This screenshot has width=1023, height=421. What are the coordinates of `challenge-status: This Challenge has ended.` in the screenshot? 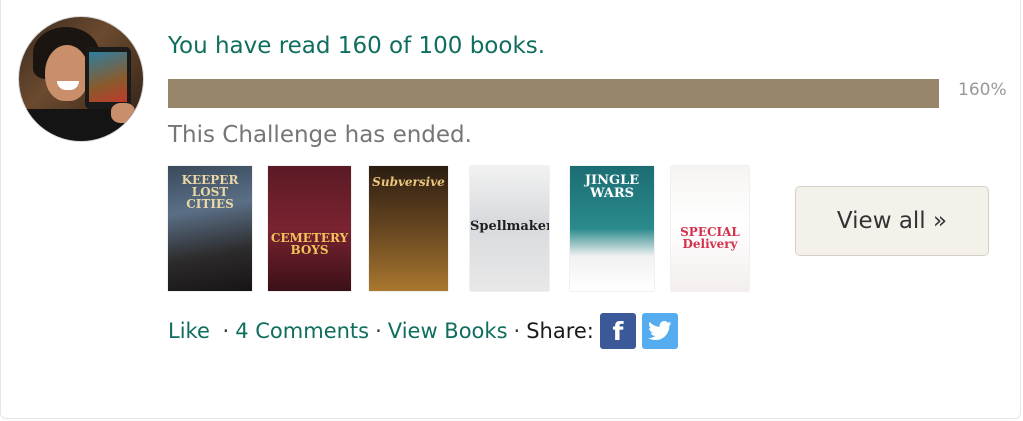 It's located at (320, 135).